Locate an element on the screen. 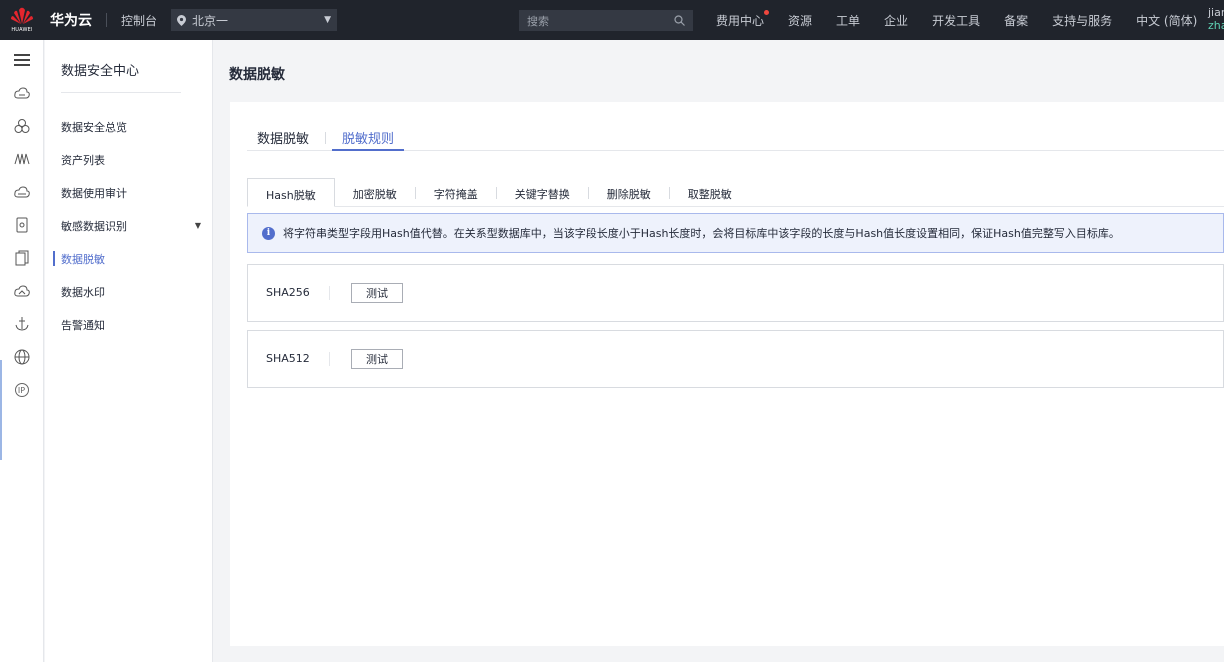  storage-icon is located at coordinates (22, 225).